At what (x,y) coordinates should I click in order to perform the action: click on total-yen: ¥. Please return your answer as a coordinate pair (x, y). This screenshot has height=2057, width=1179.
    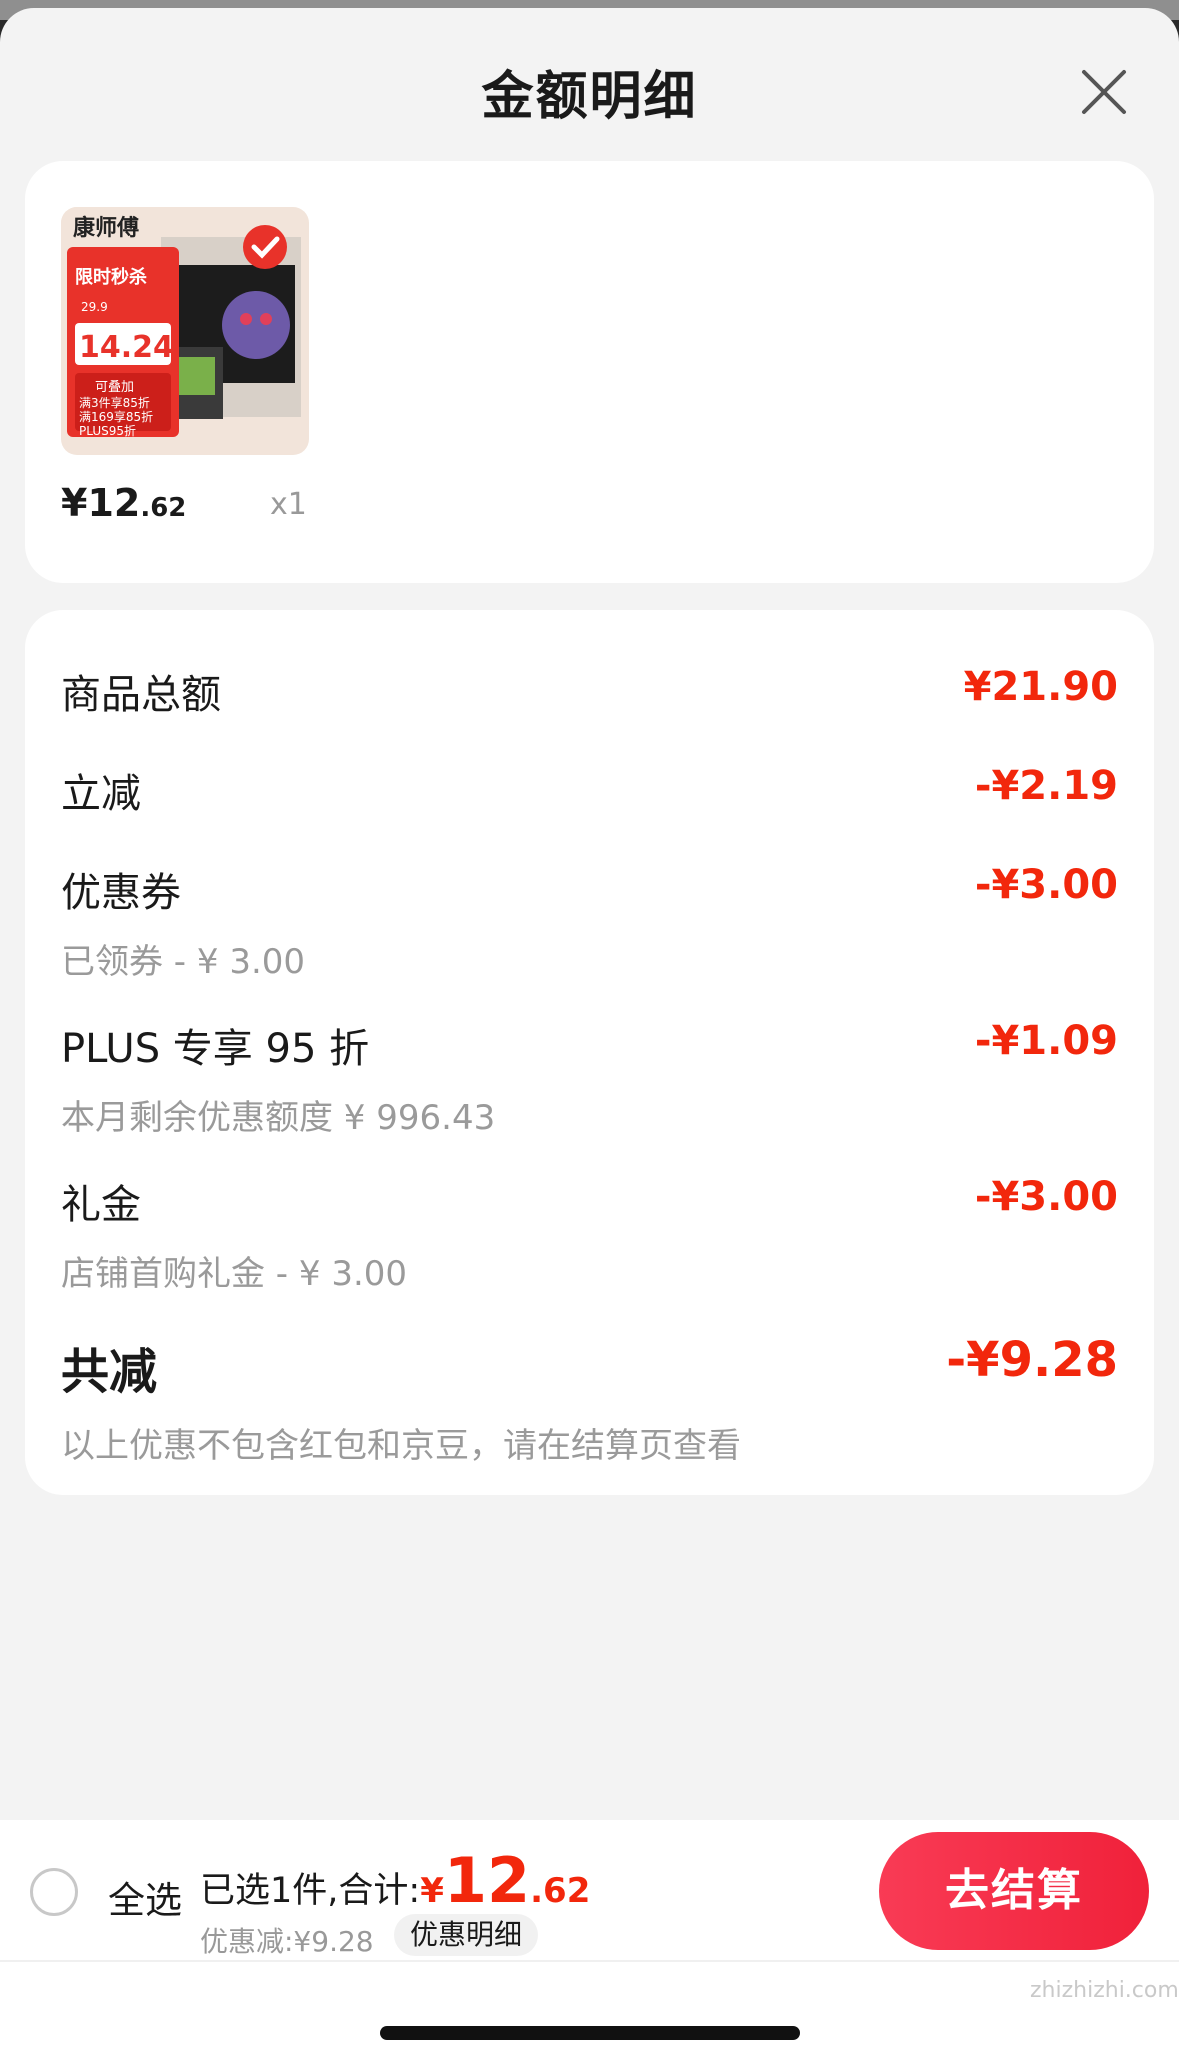
    Looking at the image, I should click on (432, 1891).